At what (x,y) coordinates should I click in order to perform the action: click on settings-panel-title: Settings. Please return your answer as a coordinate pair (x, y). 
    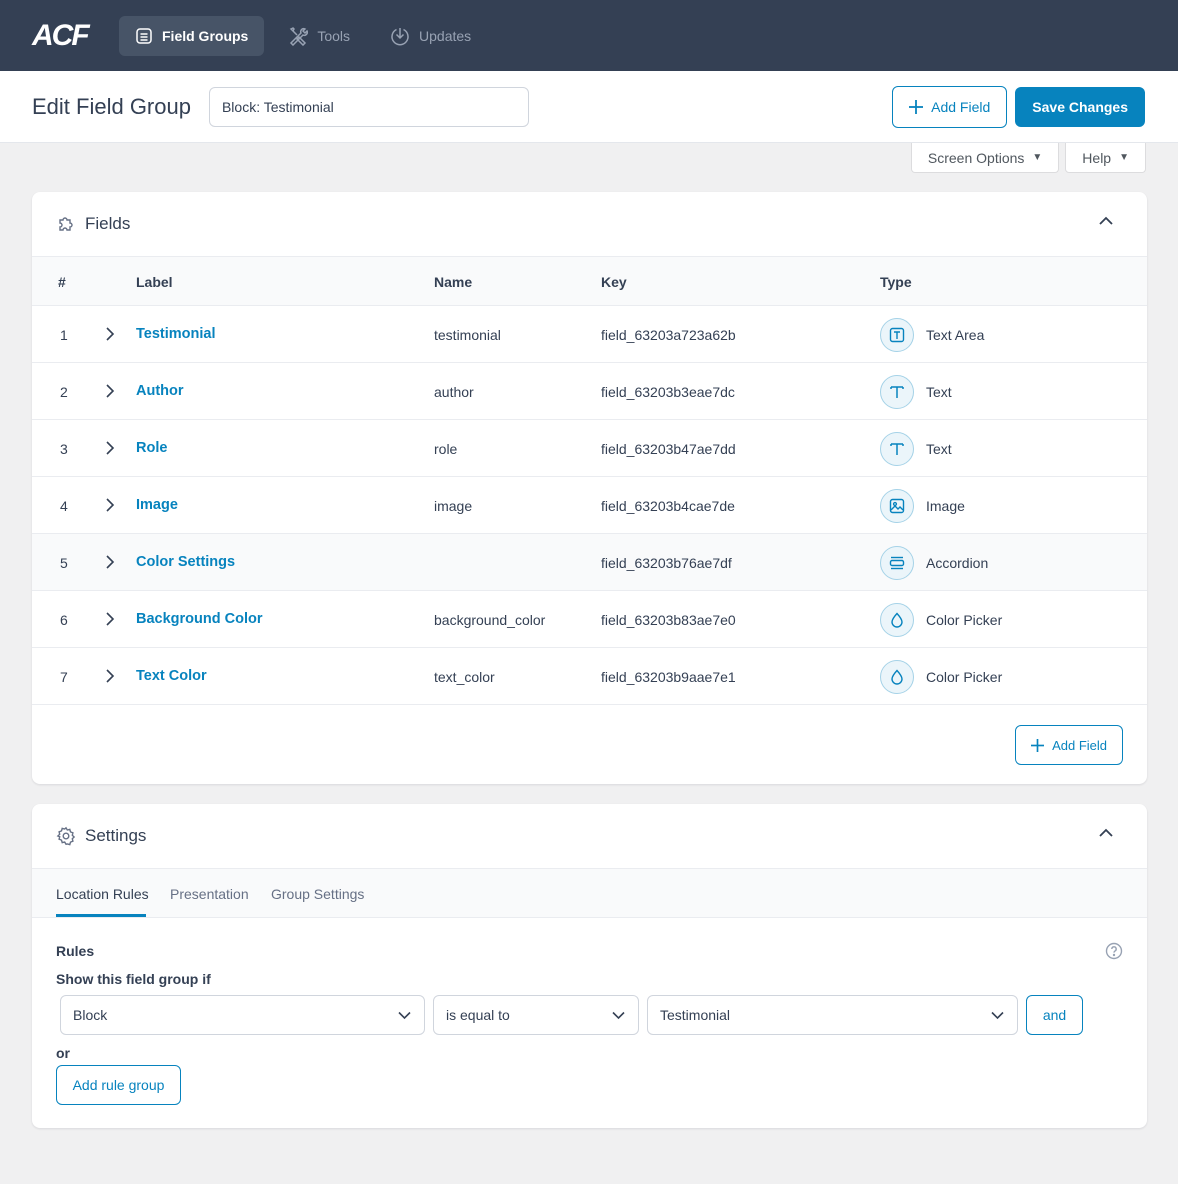
    Looking at the image, I should click on (116, 835).